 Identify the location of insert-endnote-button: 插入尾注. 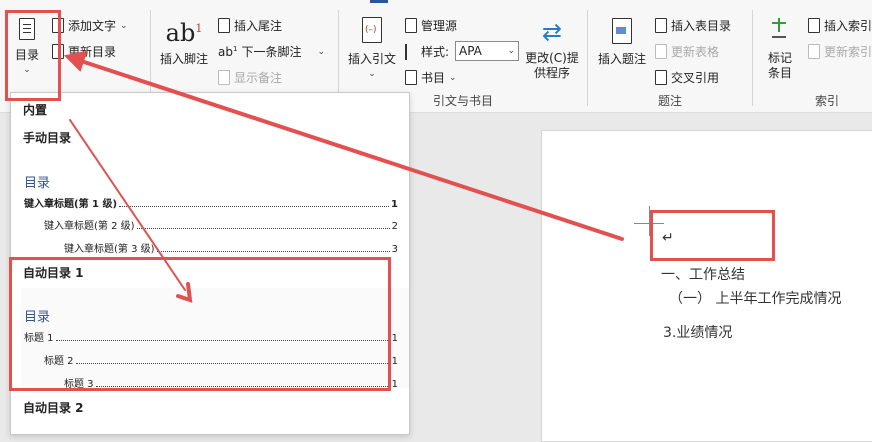
(250, 25).